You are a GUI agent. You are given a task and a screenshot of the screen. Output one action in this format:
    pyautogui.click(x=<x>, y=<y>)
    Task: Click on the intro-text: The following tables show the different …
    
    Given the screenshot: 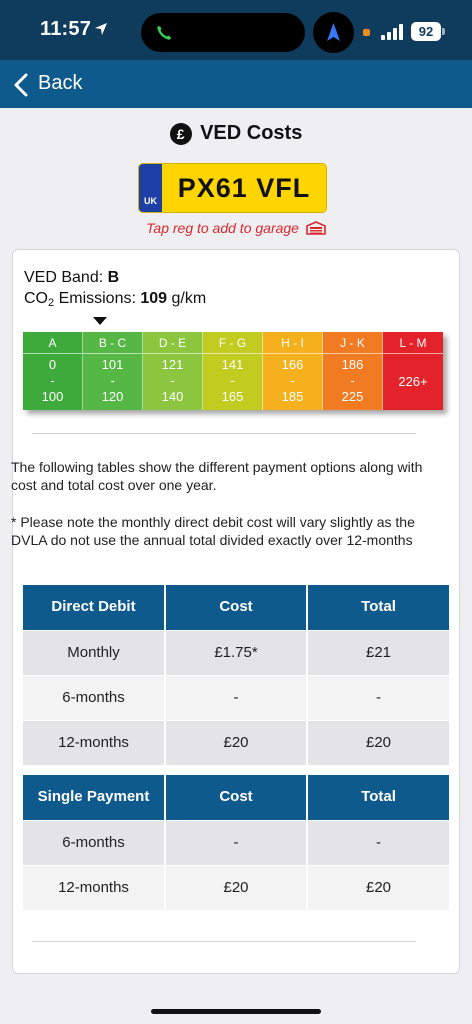 What is the action you would take?
    pyautogui.click(x=217, y=476)
    